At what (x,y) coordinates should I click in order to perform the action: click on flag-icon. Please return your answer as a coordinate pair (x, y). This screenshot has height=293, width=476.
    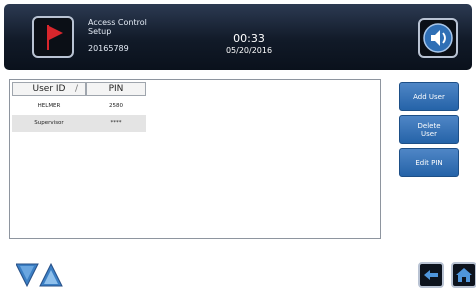
    Looking at the image, I should click on (55, 37).